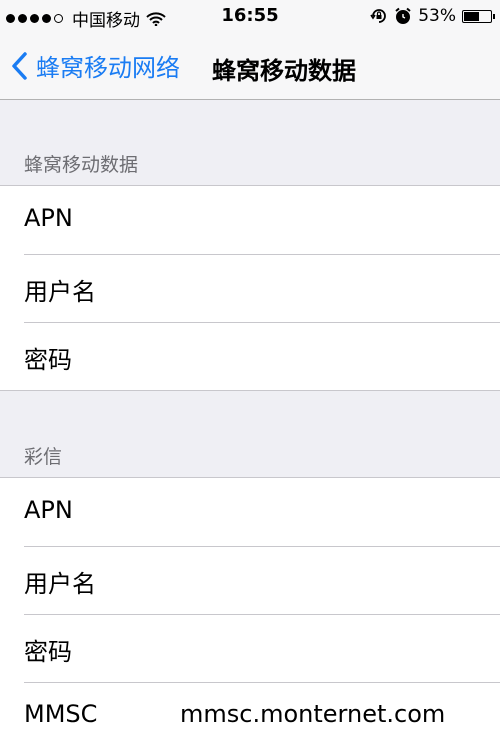  What do you see at coordinates (48, 218) in the screenshot?
I see `cellular-apn-label: APN` at bounding box center [48, 218].